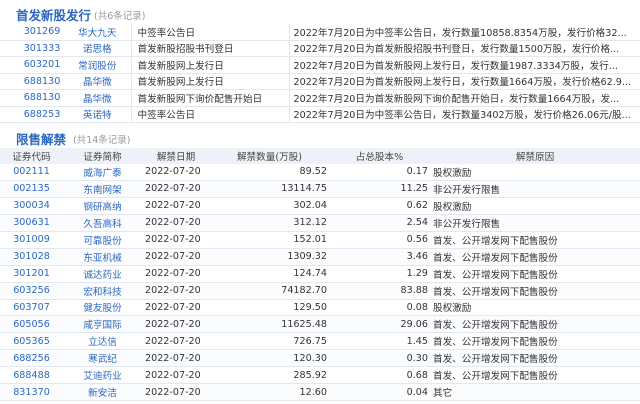 This screenshot has height=404, width=640. Describe the element at coordinates (379, 324) in the screenshot. I see `share-percent-cell: 29.06` at that location.